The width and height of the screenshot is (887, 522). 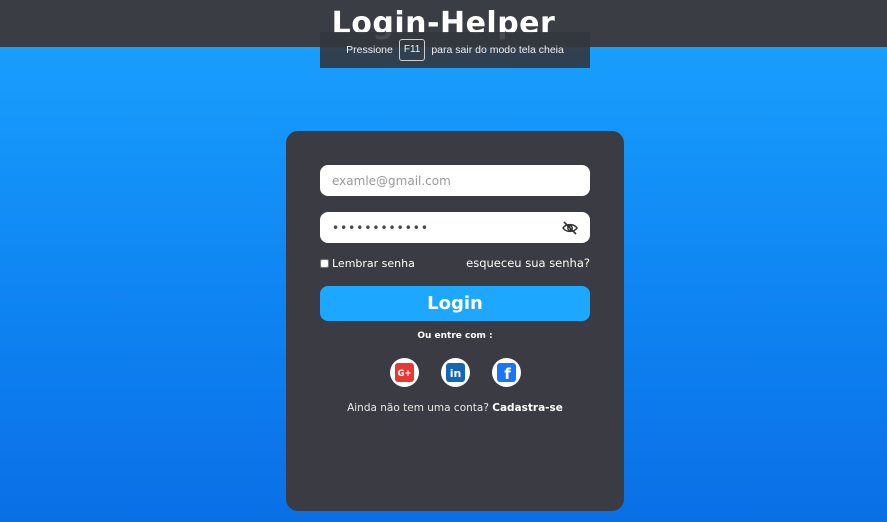 I want to click on f11-key: F11, so click(x=412, y=50).